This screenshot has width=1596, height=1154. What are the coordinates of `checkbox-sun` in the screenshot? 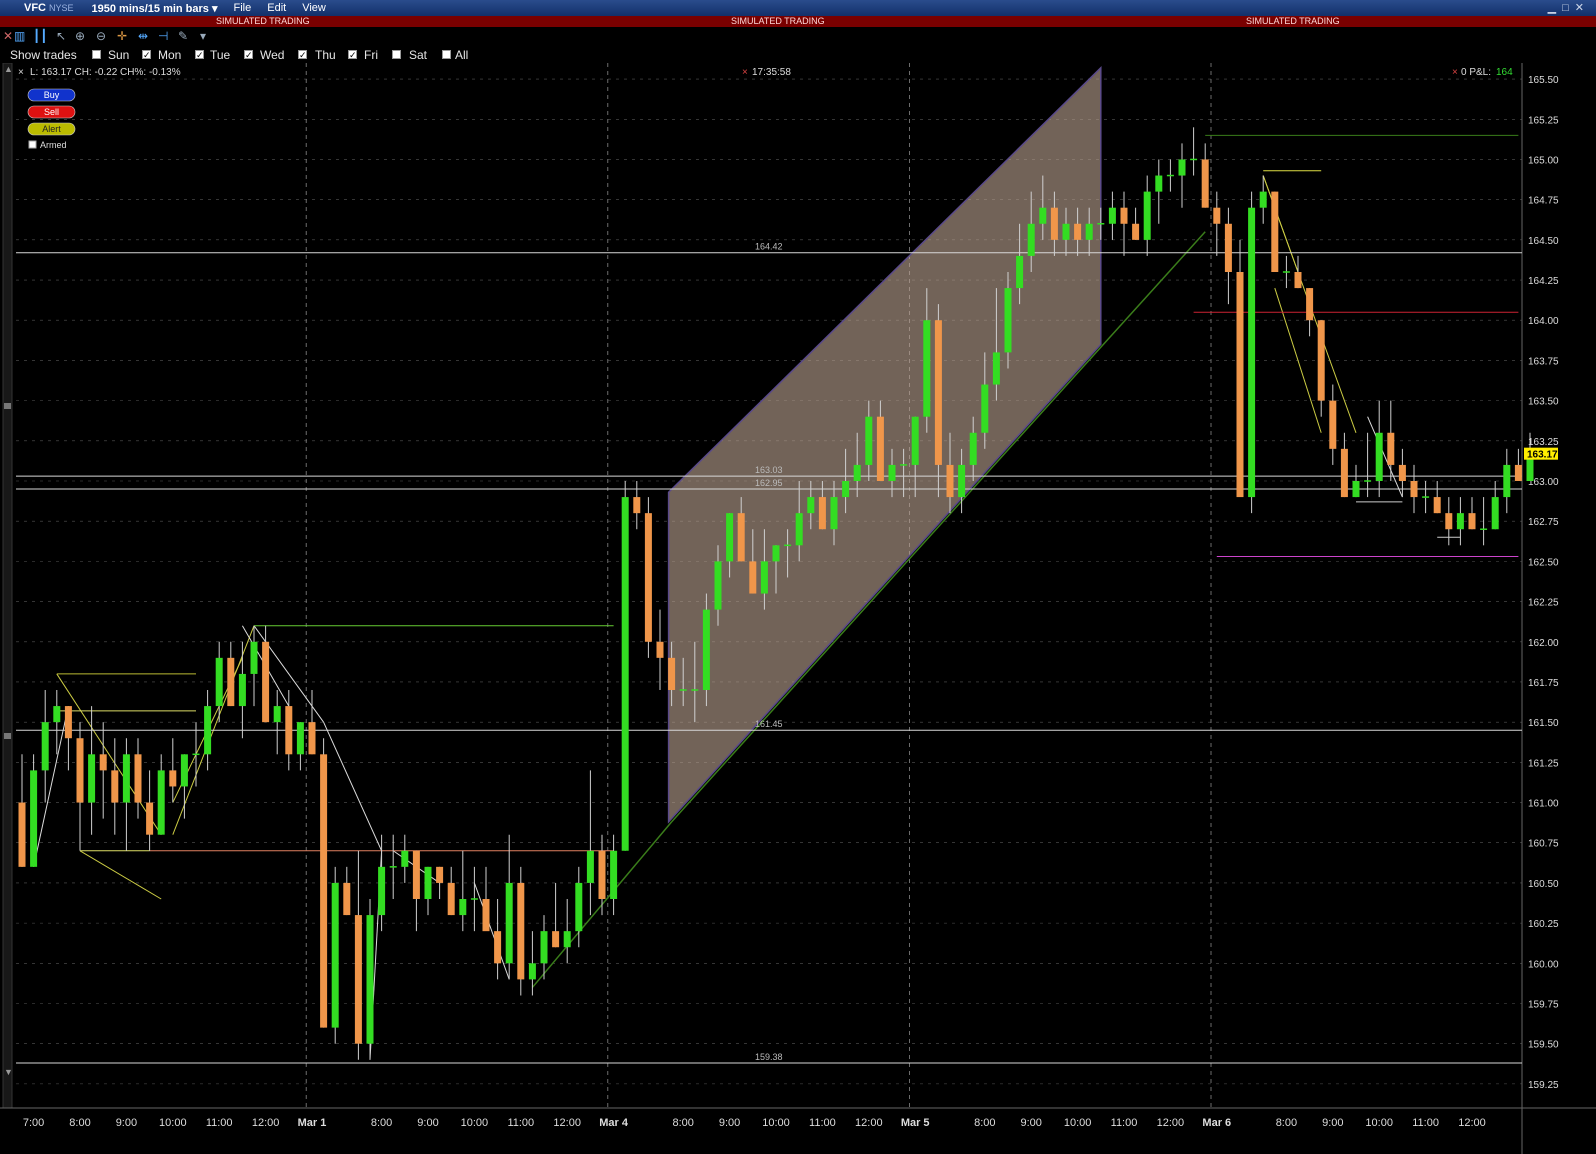 It's located at (96, 54).